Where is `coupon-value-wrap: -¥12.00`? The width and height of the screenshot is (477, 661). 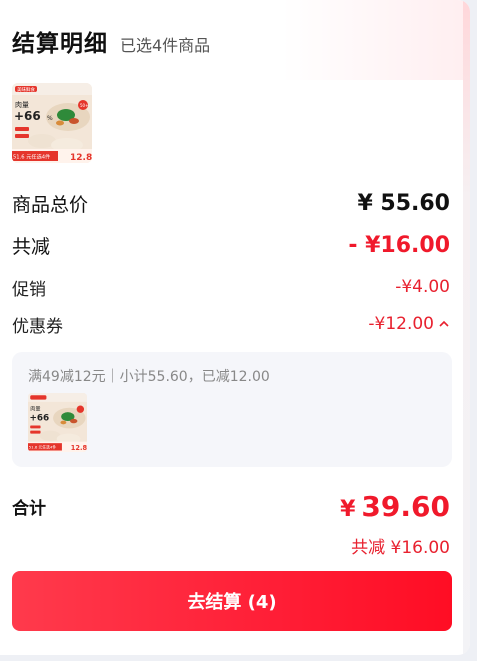
coupon-value-wrap: -¥12.00 is located at coordinates (409, 324).